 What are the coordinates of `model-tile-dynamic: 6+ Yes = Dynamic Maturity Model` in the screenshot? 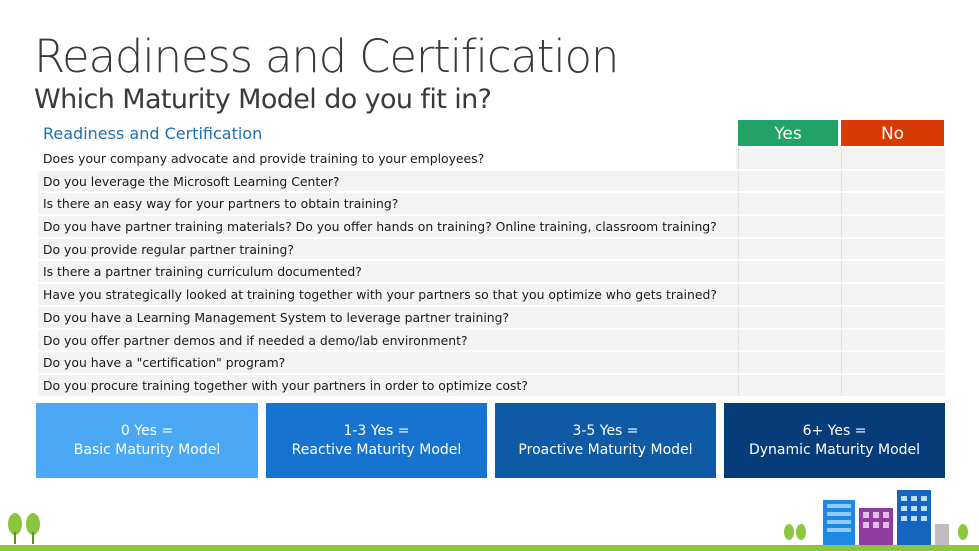 It's located at (834, 440).